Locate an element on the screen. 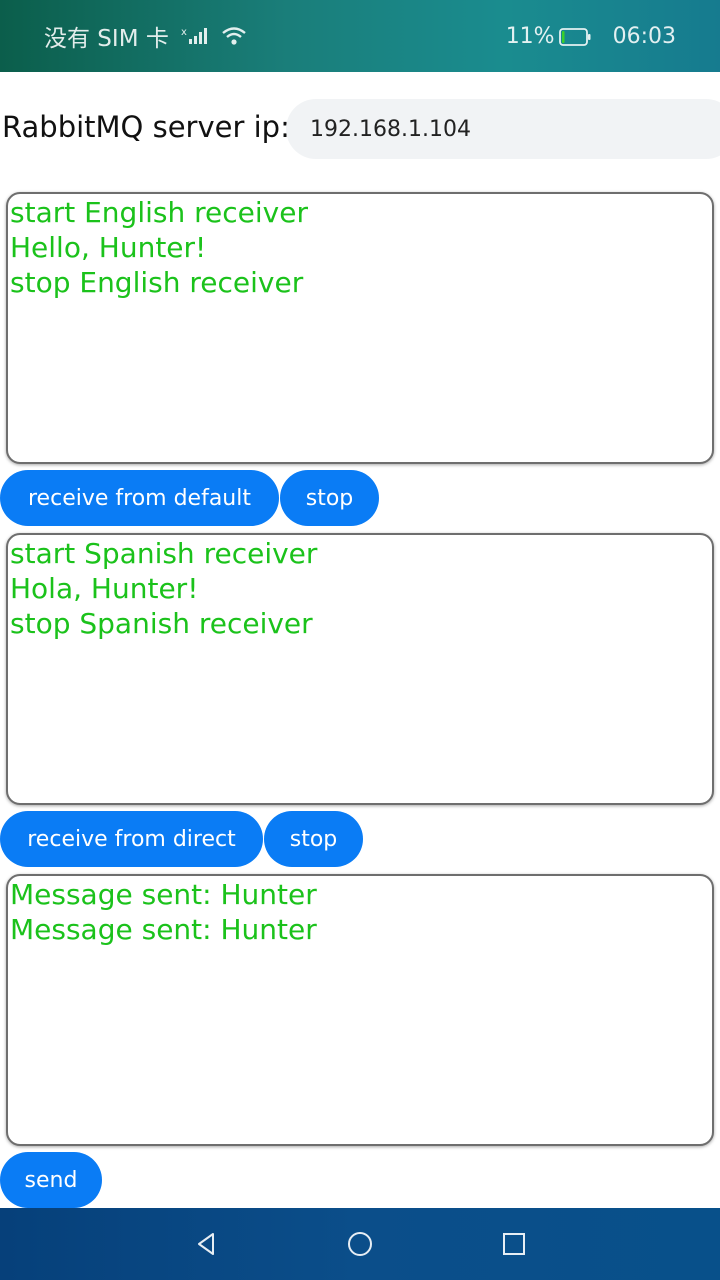 This screenshot has height=1280, width=720. log-line: stop Spanish receiver is located at coordinates (161, 623).